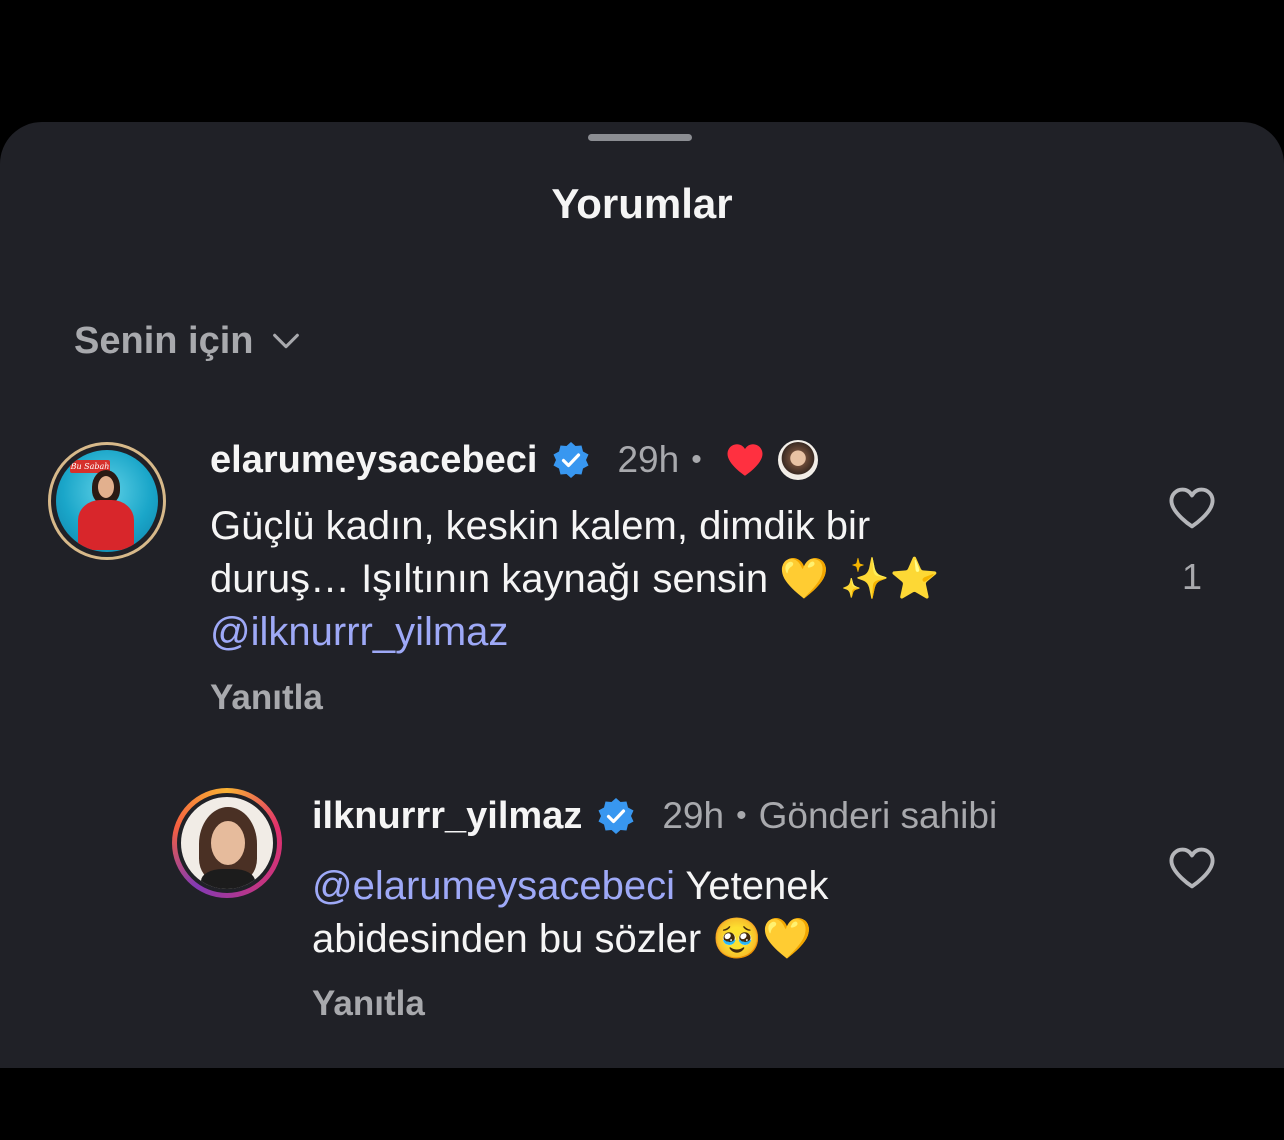  Describe the element at coordinates (286, 341) in the screenshot. I see `chevron-down-icon` at that location.